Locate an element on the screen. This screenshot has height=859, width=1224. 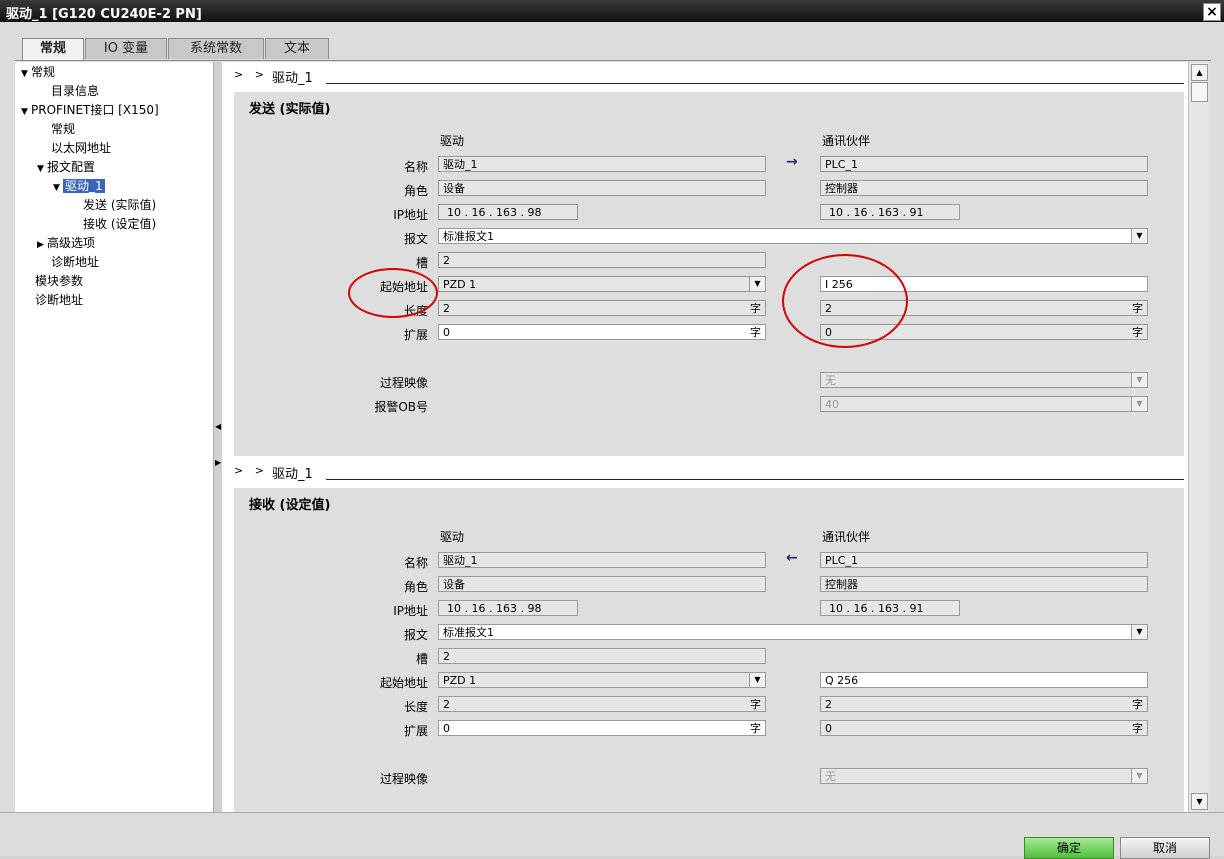
partner-extension-field: 0字 is located at coordinates (984, 728).